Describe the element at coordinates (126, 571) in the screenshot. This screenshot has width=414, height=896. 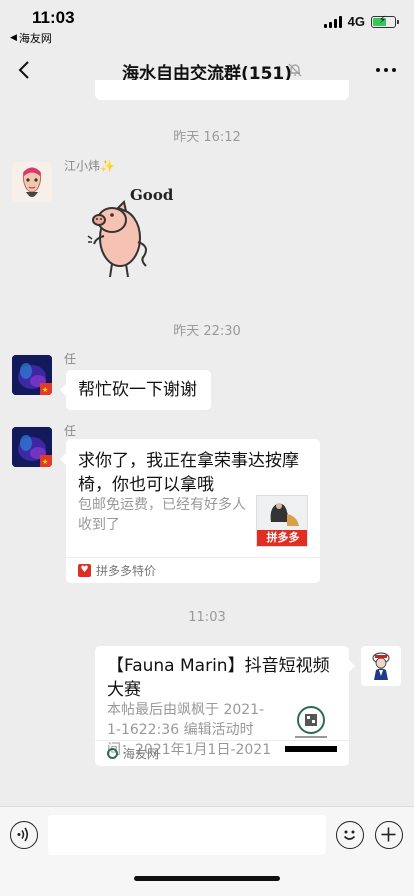
I see `card-source: 拼多多特价` at that location.